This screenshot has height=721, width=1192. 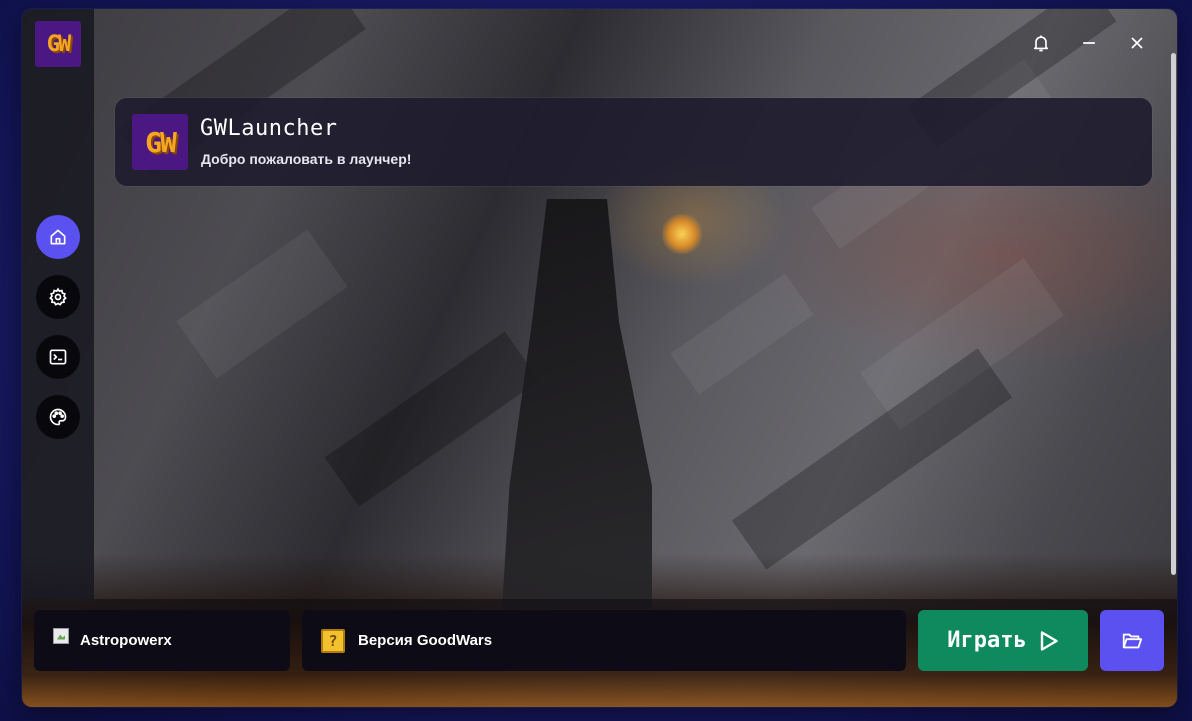 I want to click on sidebar: GW, so click(x=58, y=304).